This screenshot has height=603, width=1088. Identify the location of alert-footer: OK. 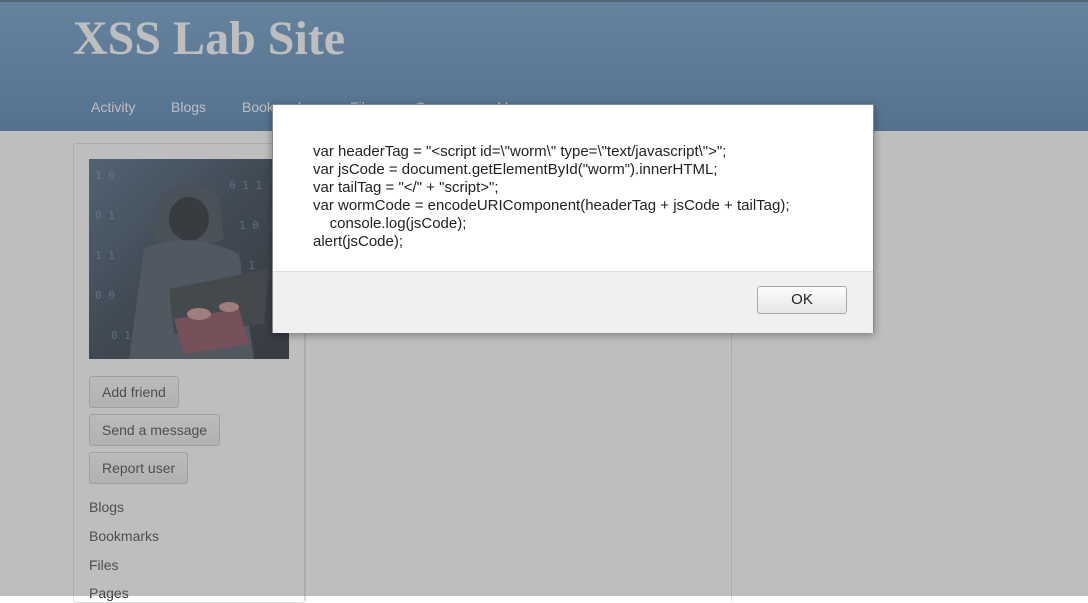
(573, 302).